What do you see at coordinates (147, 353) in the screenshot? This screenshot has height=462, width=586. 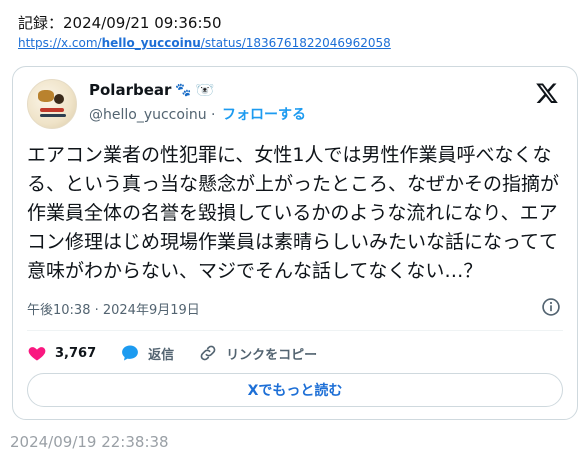 I see `reply-button: 返信` at bounding box center [147, 353].